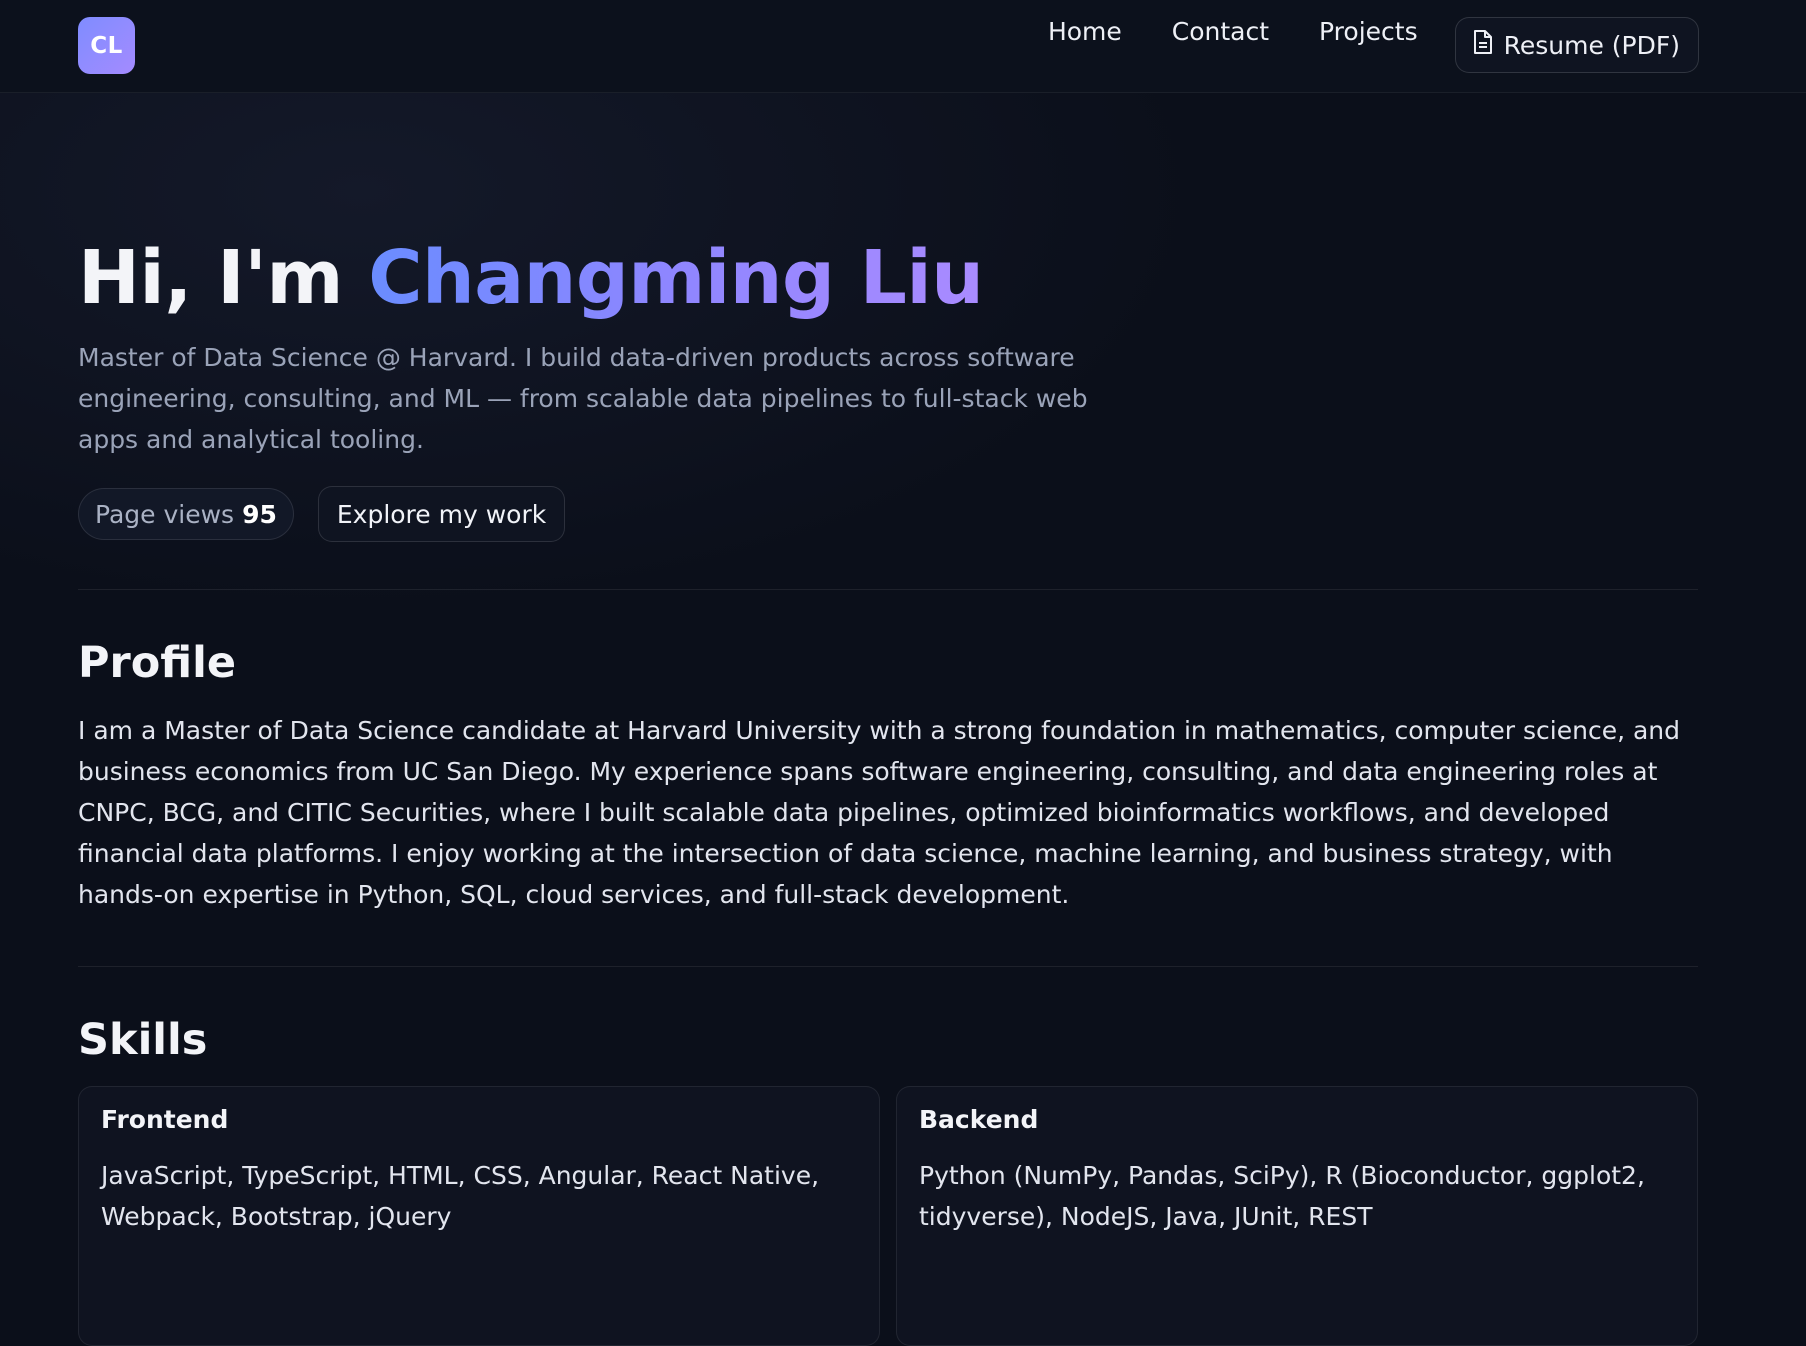 This screenshot has height=1346, width=1806. Describe the element at coordinates (259, 514) in the screenshot. I see `page-views-count: 95` at that location.